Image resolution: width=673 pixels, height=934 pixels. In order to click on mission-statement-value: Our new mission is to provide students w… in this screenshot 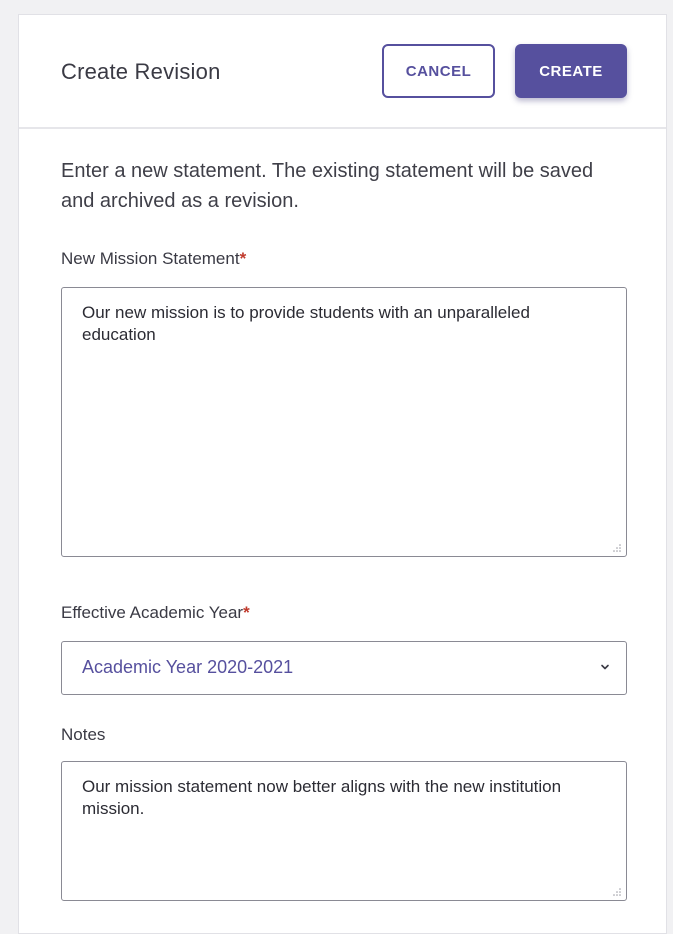, I will do `click(306, 323)`.